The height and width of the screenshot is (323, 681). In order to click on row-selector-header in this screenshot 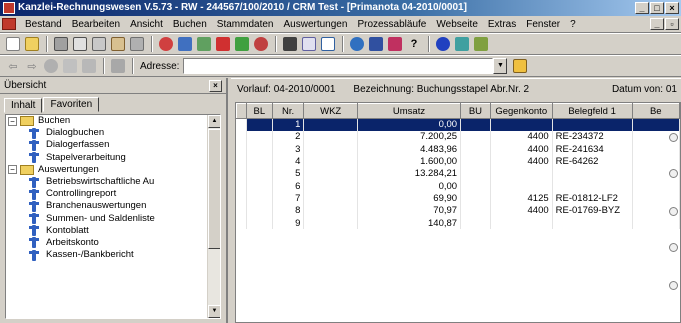, I will do `click(241, 111)`.